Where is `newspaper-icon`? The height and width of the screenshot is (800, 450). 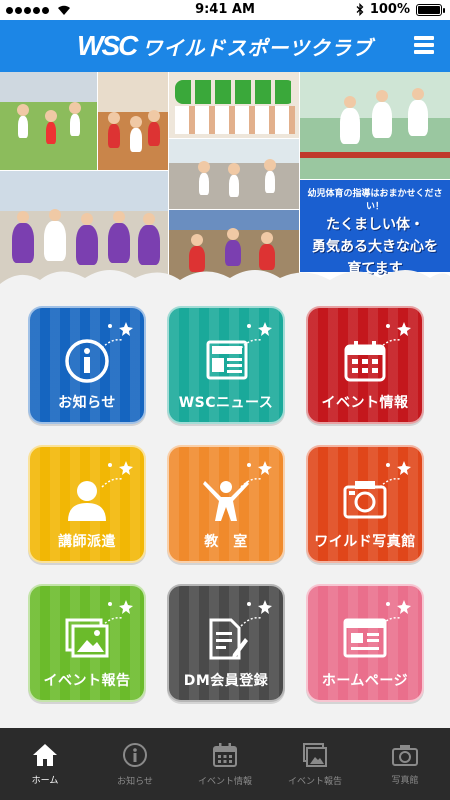
newspaper-icon is located at coordinates (227, 360).